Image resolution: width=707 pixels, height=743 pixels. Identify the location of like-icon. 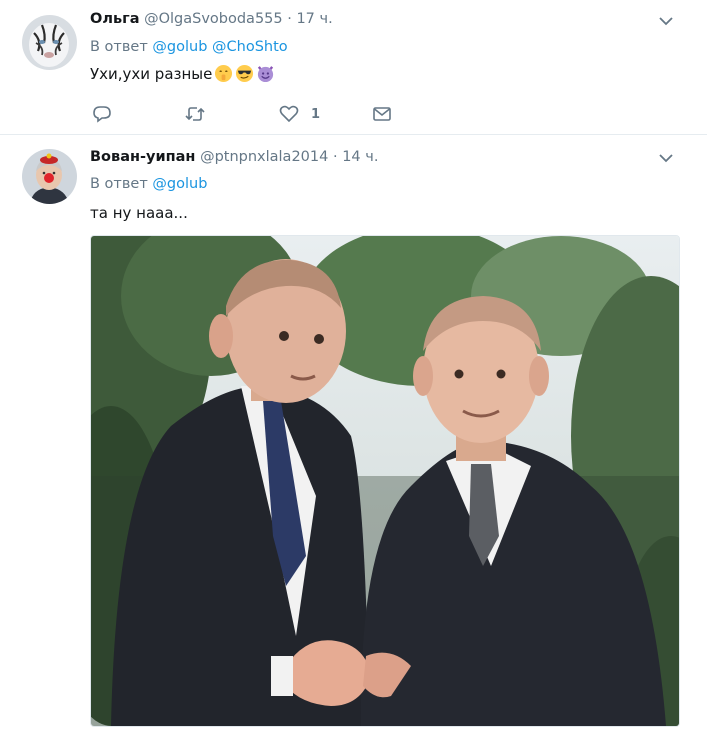
(289, 114).